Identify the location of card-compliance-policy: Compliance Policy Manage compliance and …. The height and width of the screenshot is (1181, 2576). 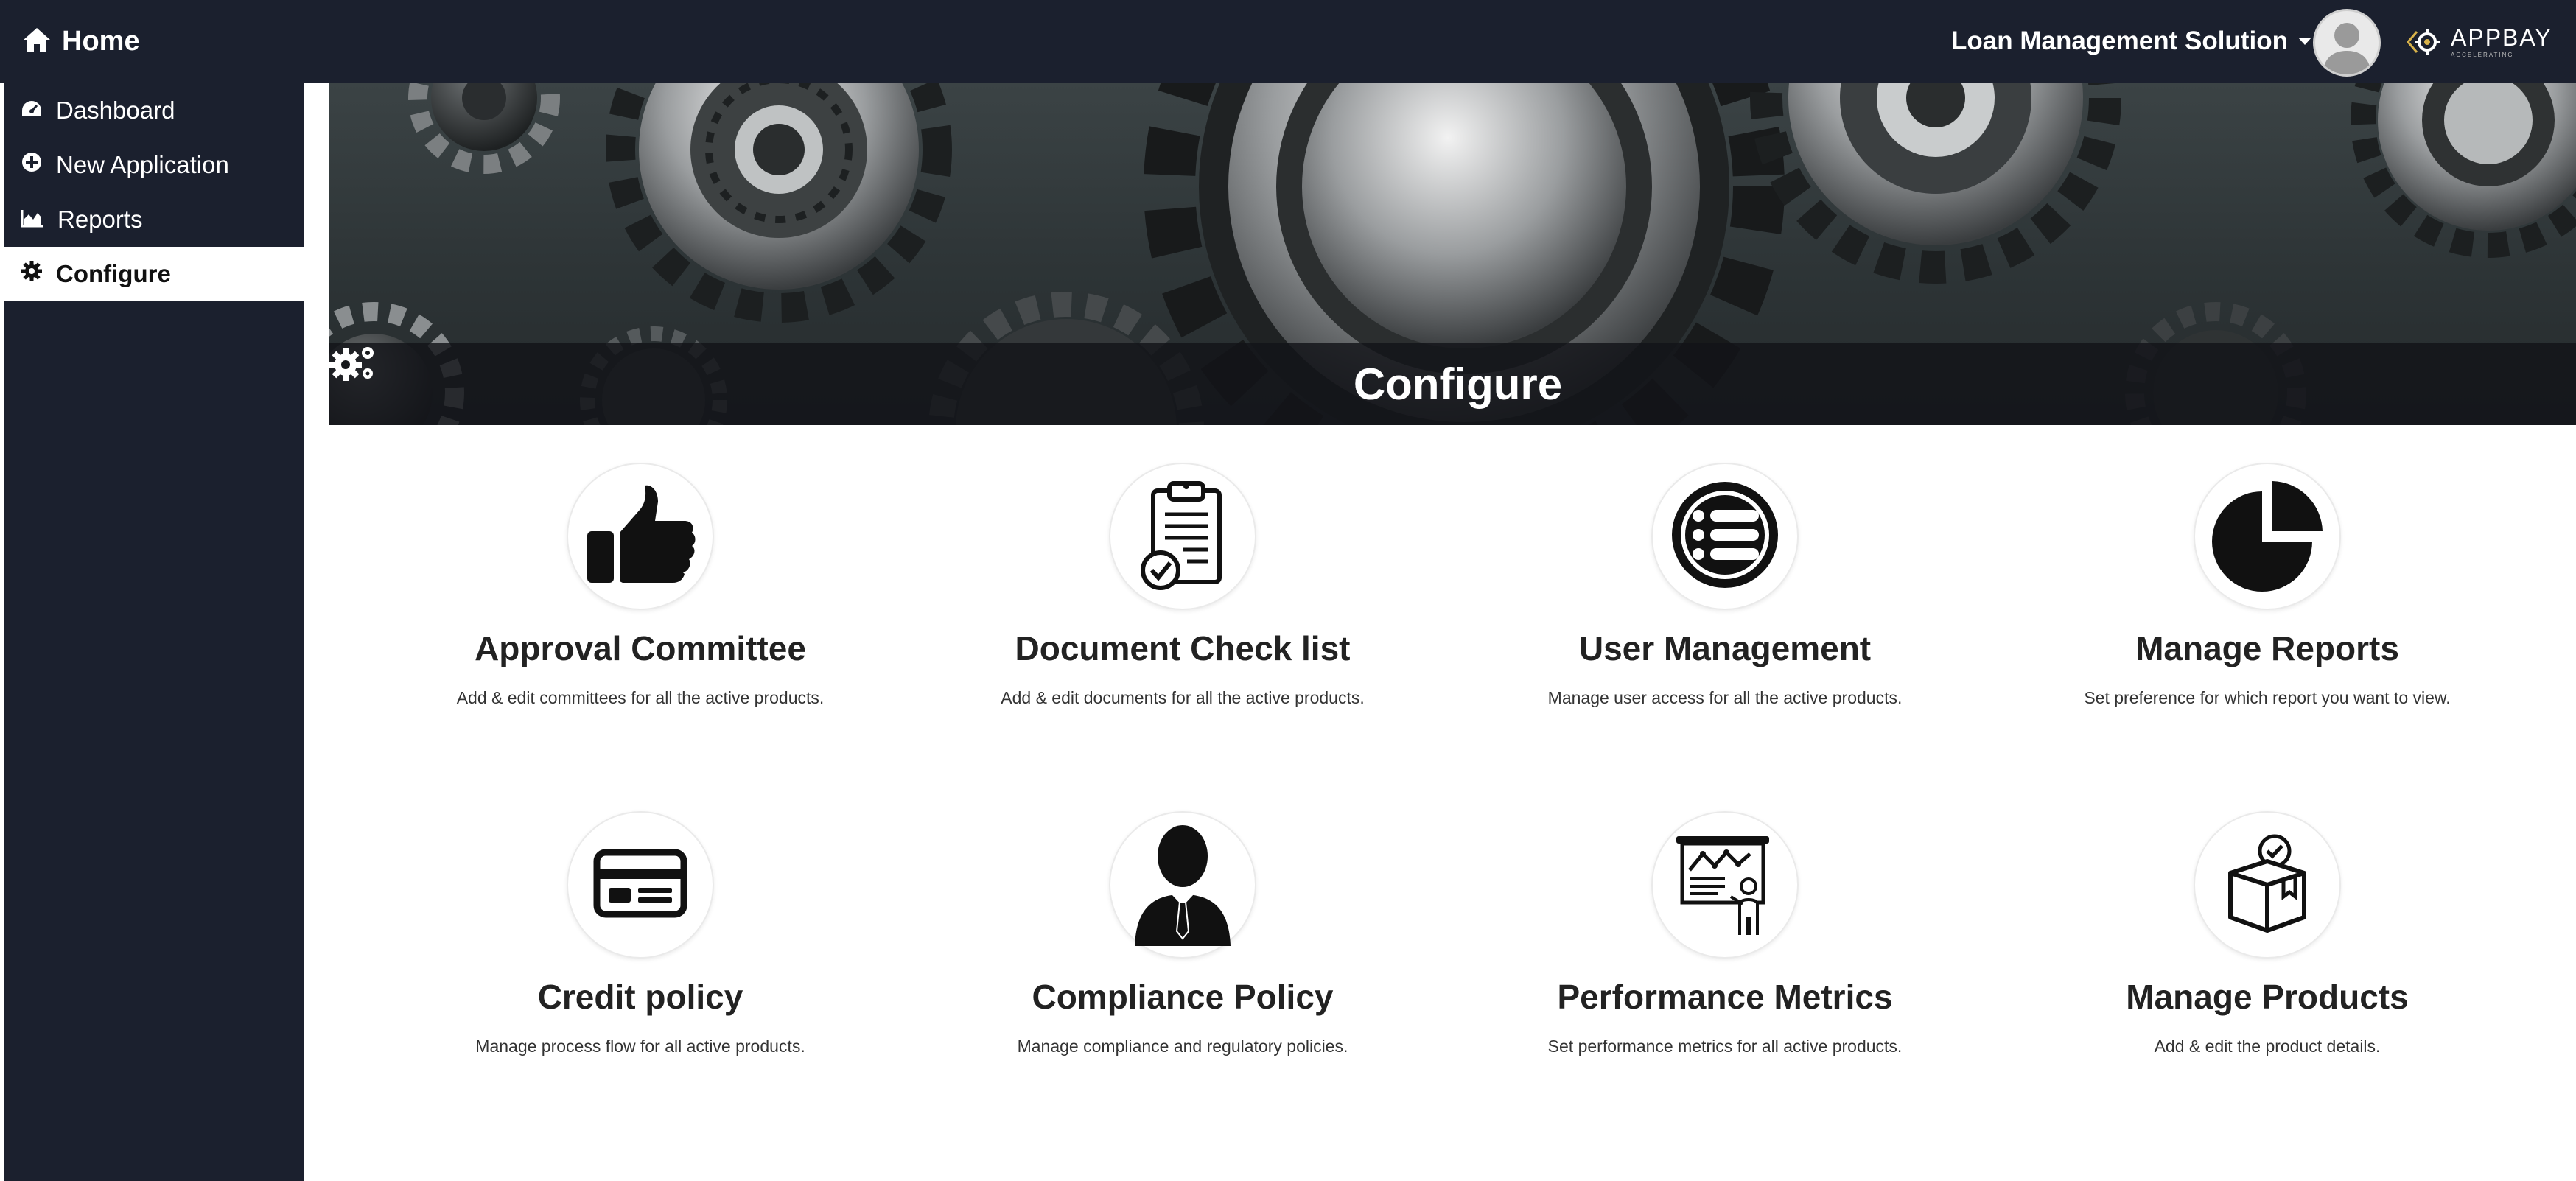
(1182, 958).